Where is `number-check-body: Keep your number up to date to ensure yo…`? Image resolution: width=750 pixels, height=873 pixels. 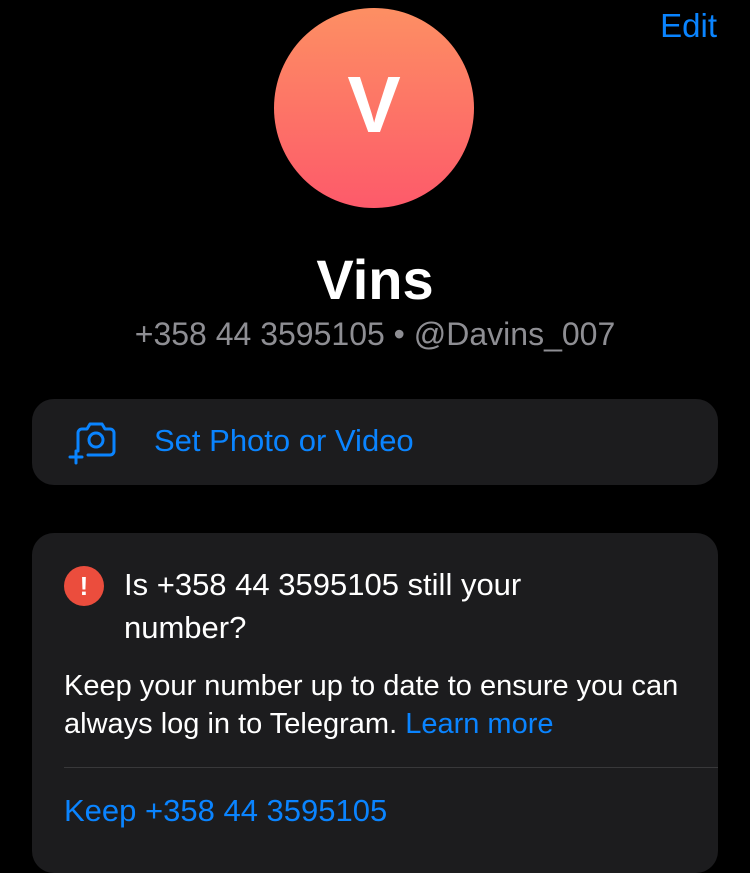 number-check-body: Keep your number up to date to ensure yo… is located at coordinates (384, 705).